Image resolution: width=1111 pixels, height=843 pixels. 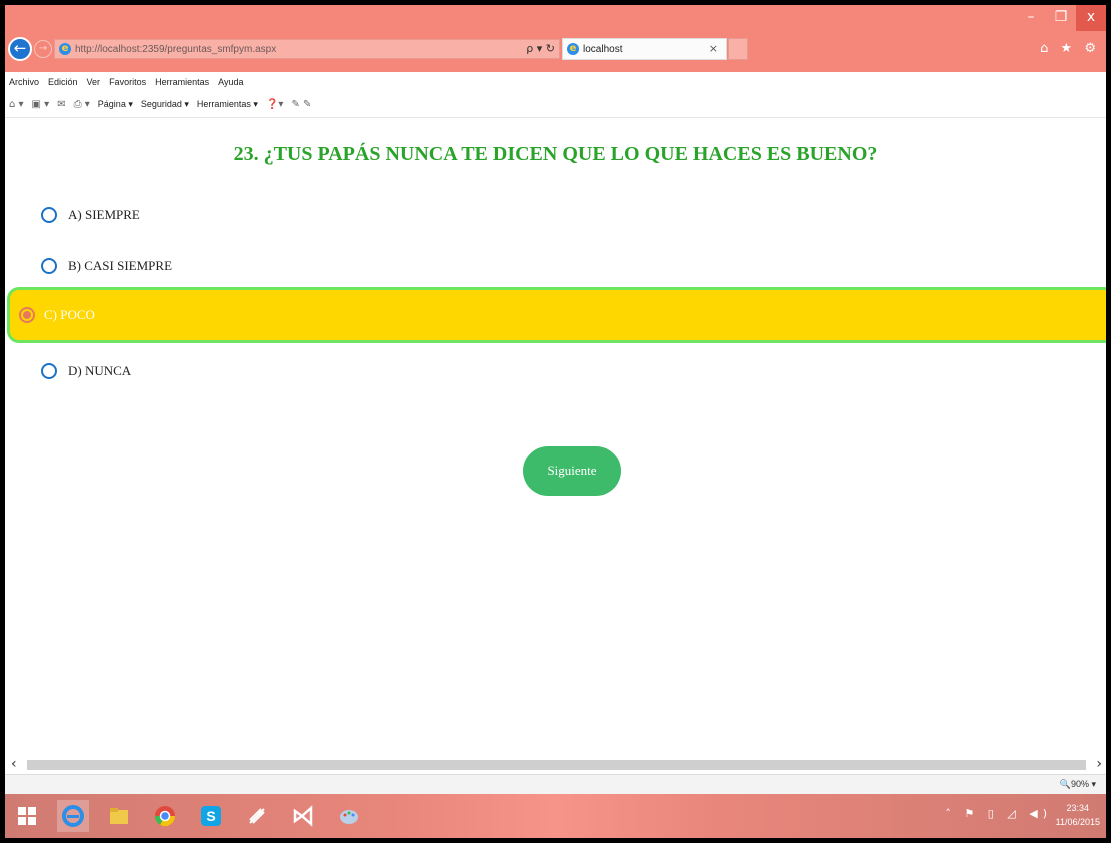 I want to click on mail-icon: ✉, so click(x=61, y=104).